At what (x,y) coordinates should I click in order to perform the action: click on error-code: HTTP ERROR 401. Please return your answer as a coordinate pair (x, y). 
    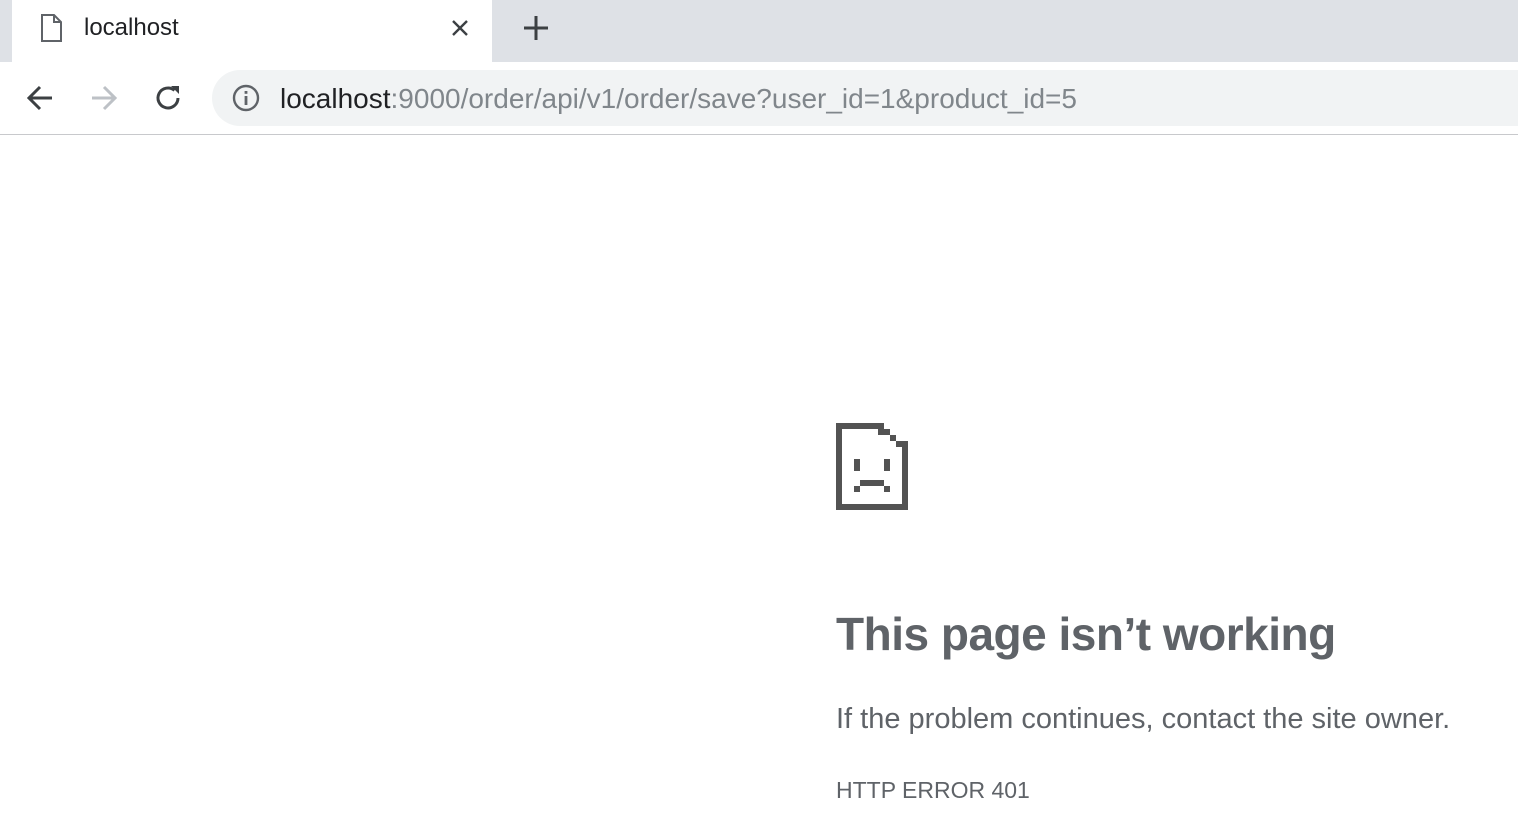
    Looking at the image, I should click on (933, 790).